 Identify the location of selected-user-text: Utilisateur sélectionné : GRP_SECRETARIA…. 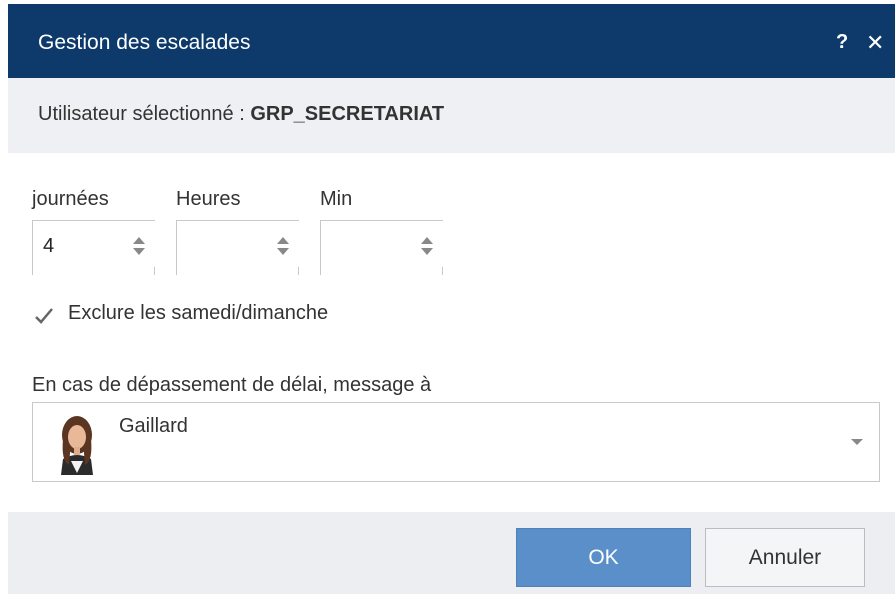
(241, 114).